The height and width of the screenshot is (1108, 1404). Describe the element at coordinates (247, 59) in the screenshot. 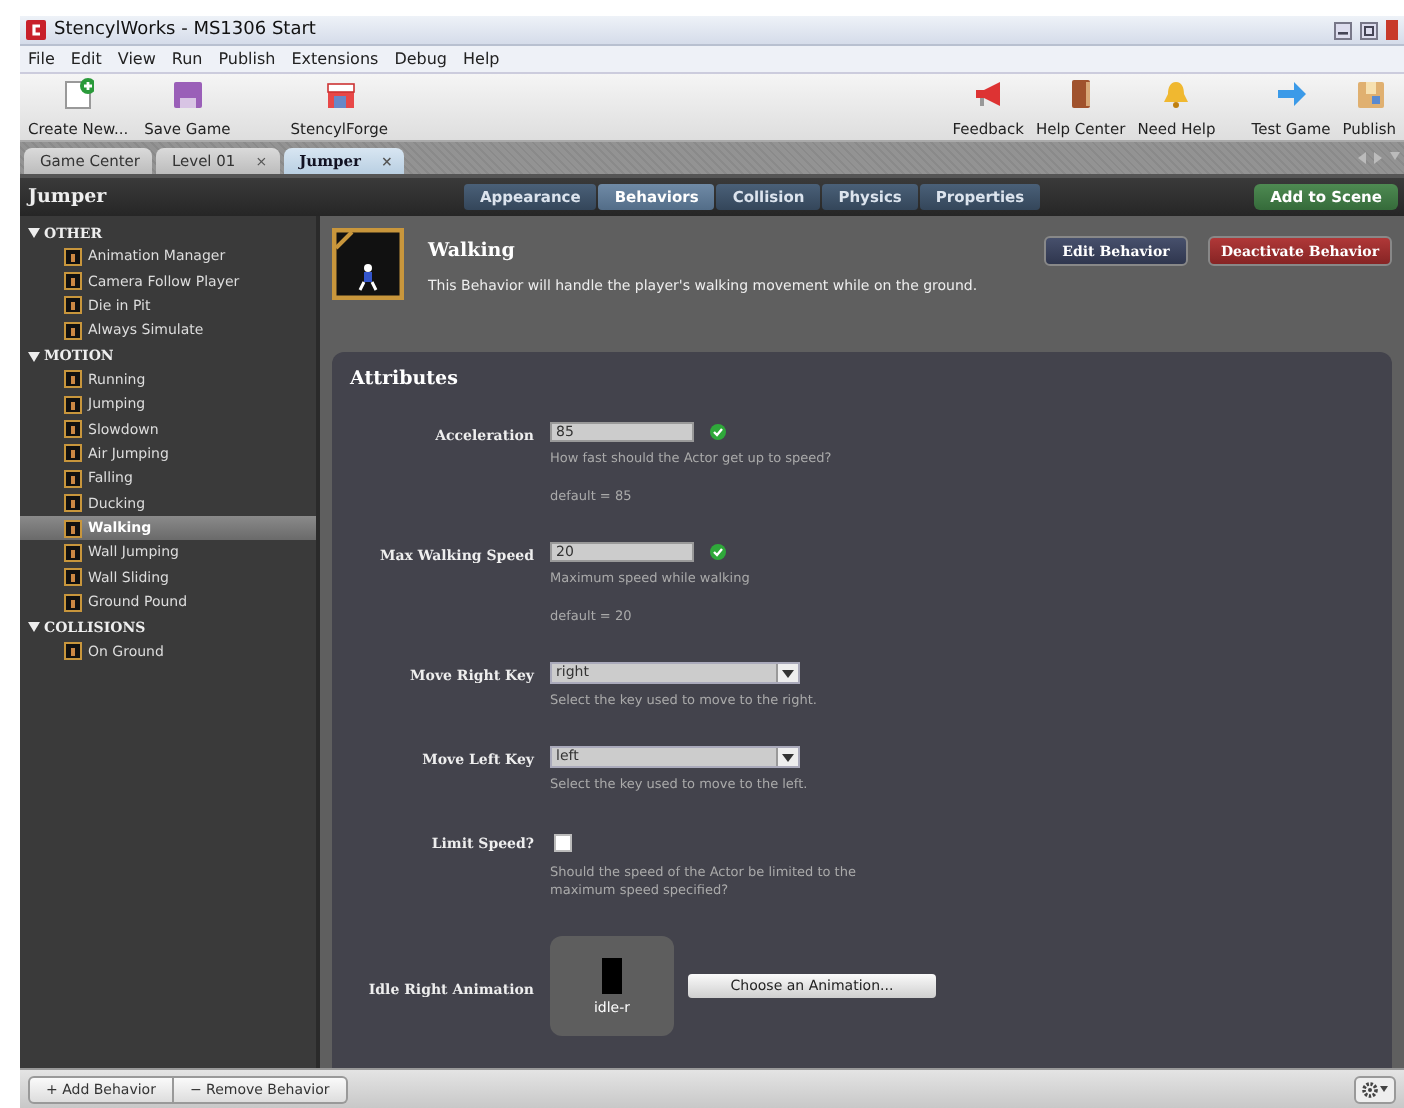

I see `menu-item: Publish` at that location.